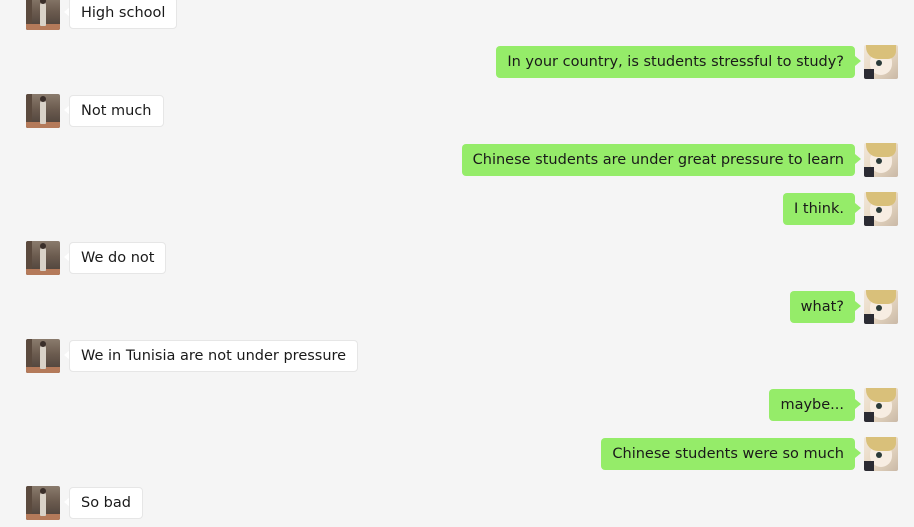  Describe the element at coordinates (457, 307) in the screenshot. I see `message-row: what?` at that location.